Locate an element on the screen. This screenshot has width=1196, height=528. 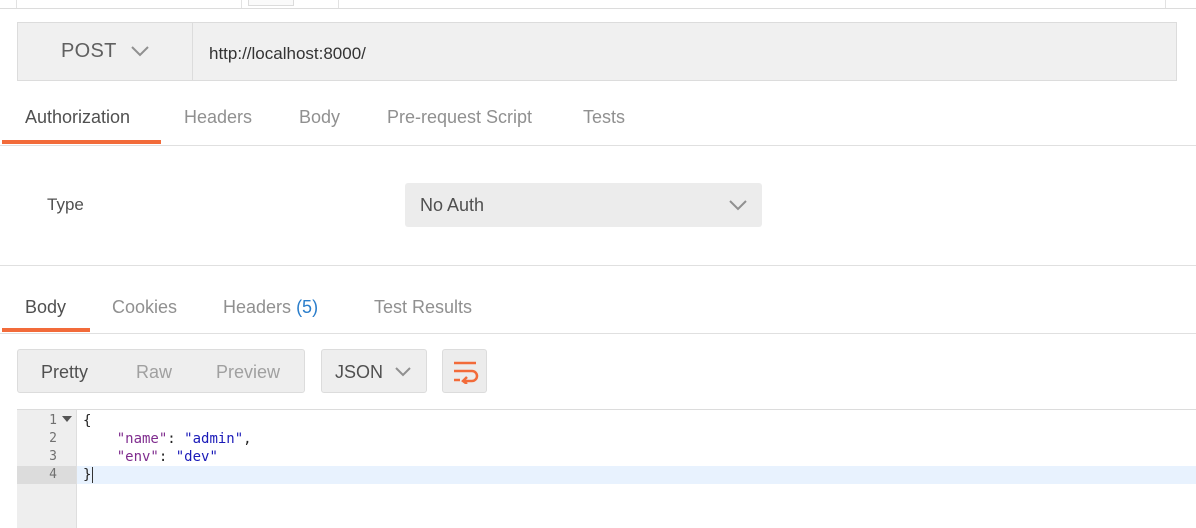
view-mode-raw: Raw is located at coordinates (154, 372).